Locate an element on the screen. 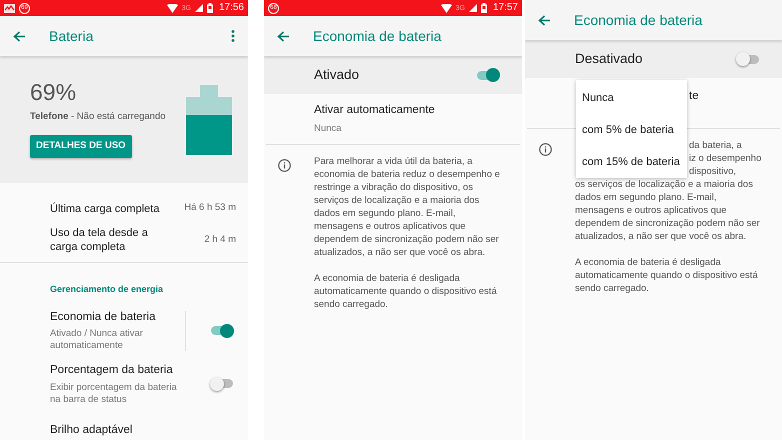  menu-item: Nunca is located at coordinates (631, 98).